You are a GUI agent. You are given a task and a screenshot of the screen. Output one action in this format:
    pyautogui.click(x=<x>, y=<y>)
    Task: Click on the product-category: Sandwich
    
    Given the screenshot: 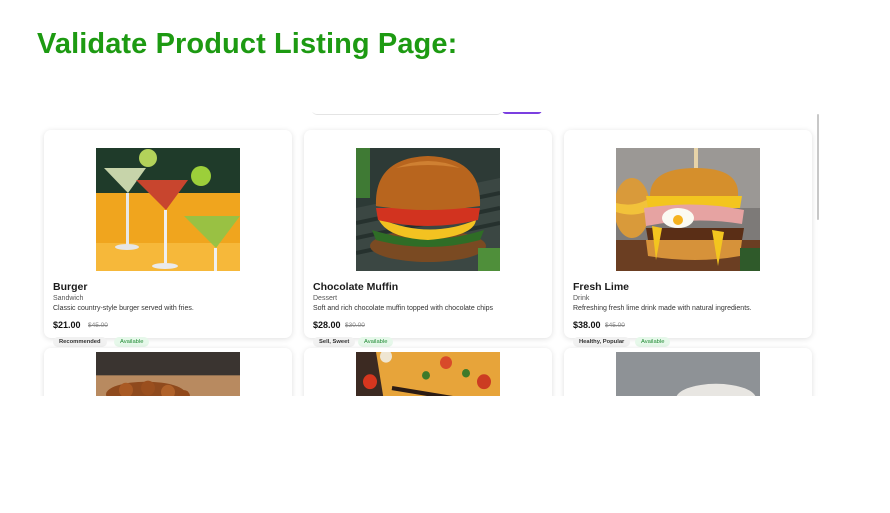 What is the action you would take?
    pyautogui.click(x=68, y=298)
    